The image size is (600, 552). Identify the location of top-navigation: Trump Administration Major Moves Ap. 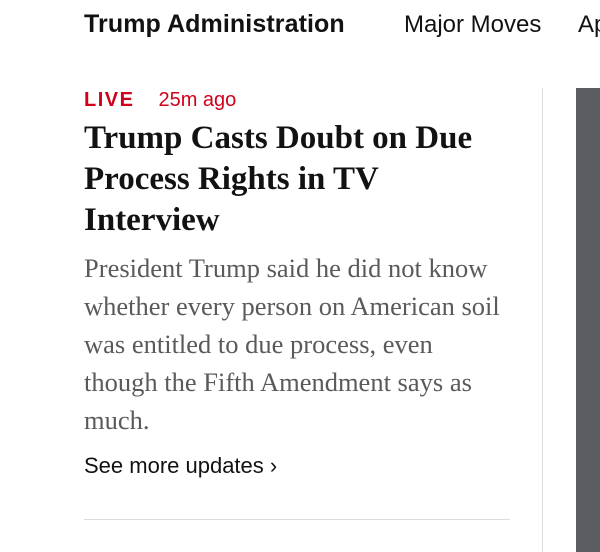
(300, 26).